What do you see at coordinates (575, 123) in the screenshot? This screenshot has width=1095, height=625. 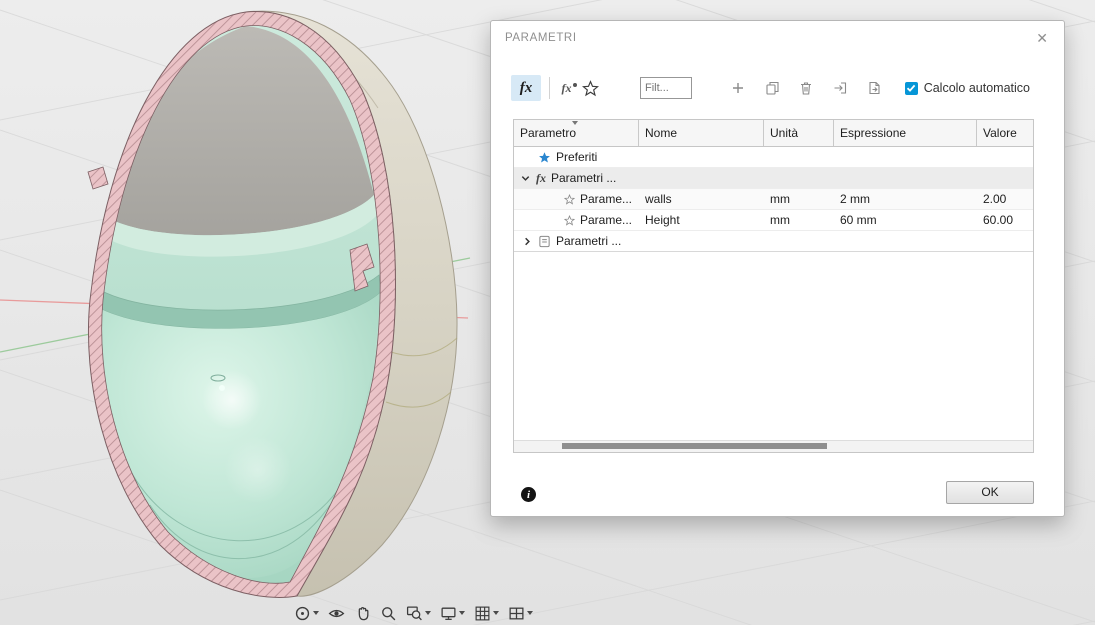 I see `sort-indicator-icon` at bounding box center [575, 123].